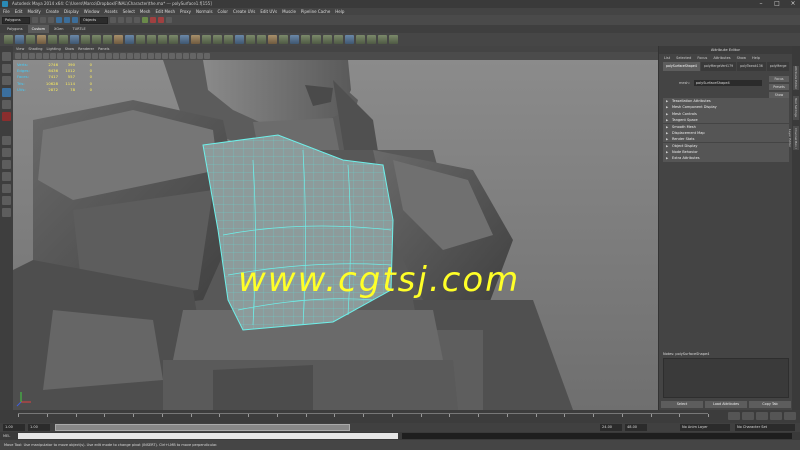  Describe the element at coordinates (726, 139) in the screenshot. I see `section-render-stats: Render Stats` at that location.